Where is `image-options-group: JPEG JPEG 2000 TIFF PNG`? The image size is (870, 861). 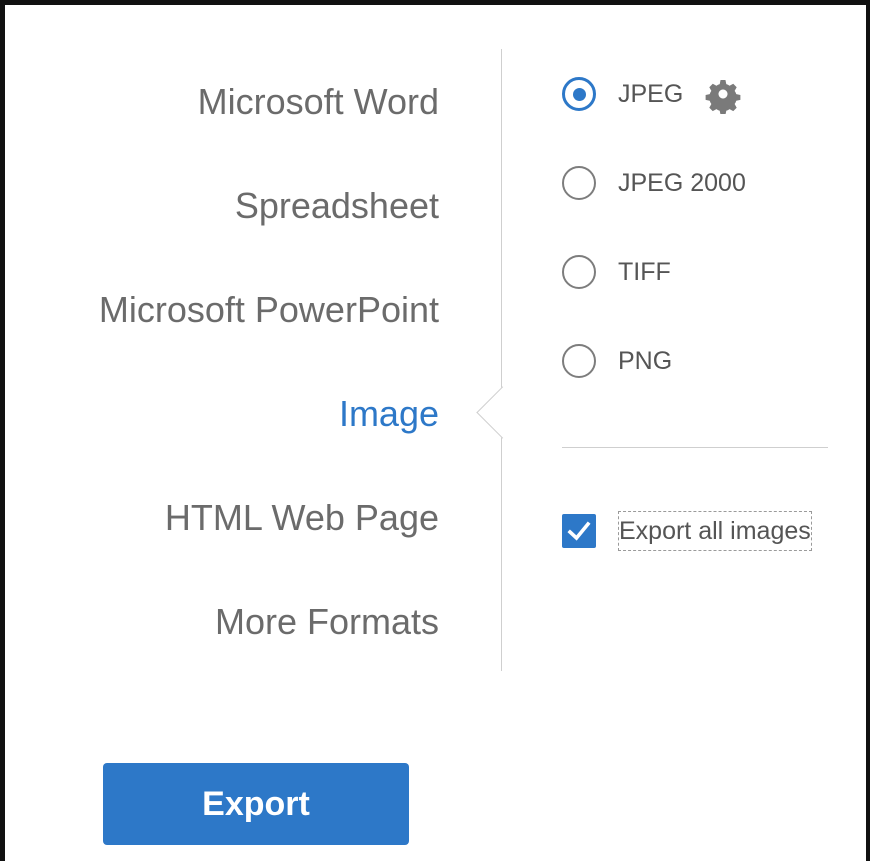 image-options-group: JPEG JPEG 2000 TIFF PNG is located at coordinates (654, 255).